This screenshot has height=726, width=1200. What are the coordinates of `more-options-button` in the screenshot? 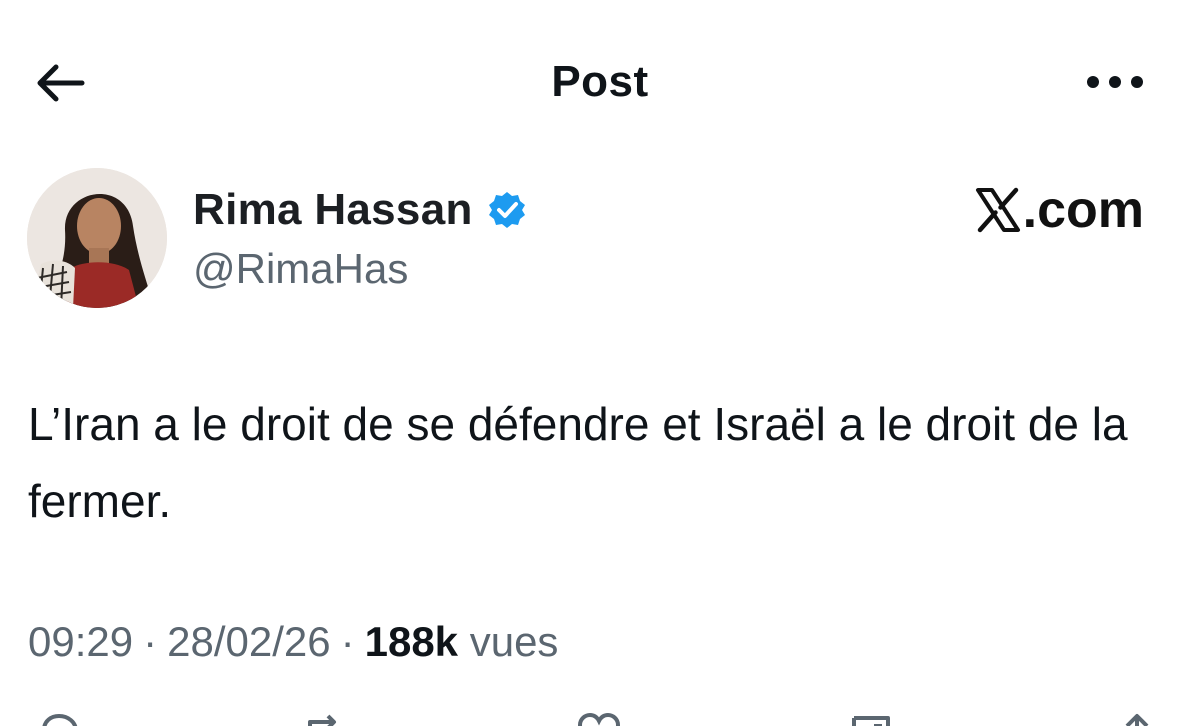 It's located at (1115, 82).